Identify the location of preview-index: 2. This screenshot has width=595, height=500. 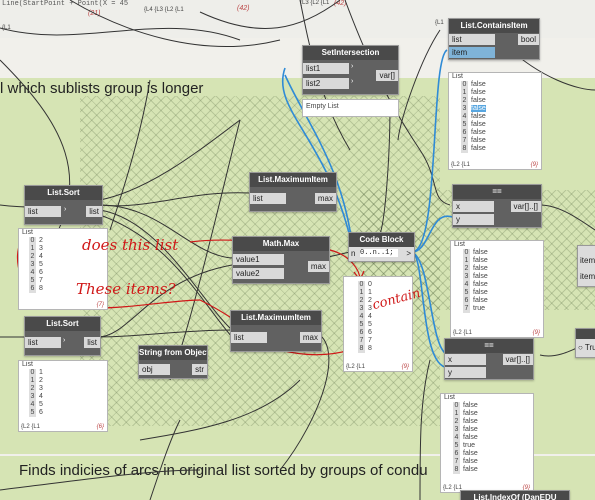
(464, 101).